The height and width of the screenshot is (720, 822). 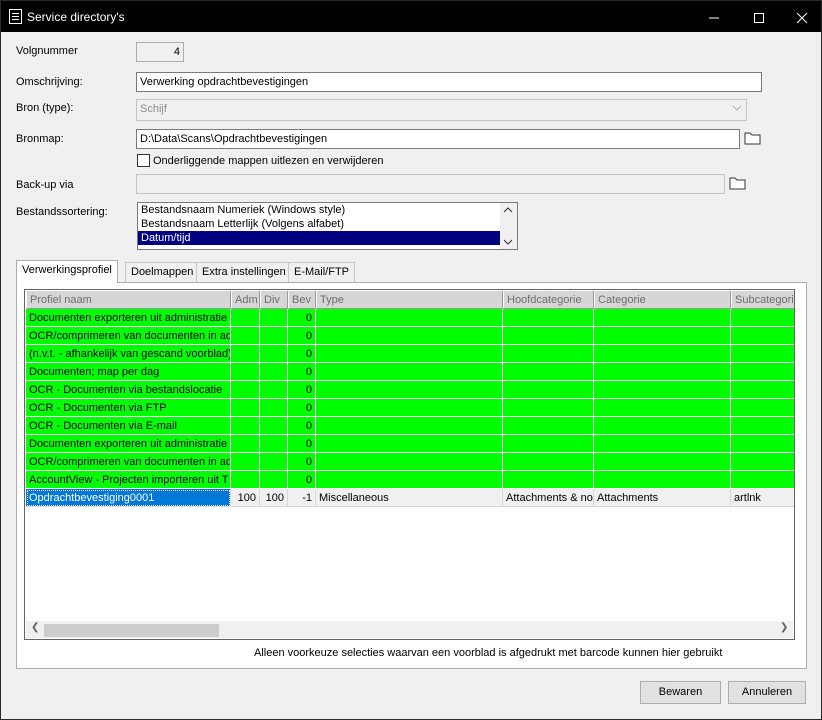 What do you see at coordinates (143, 160) in the screenshot?
I see `onderliggende-mappen-checkbox` at bounding box center [143, 160].